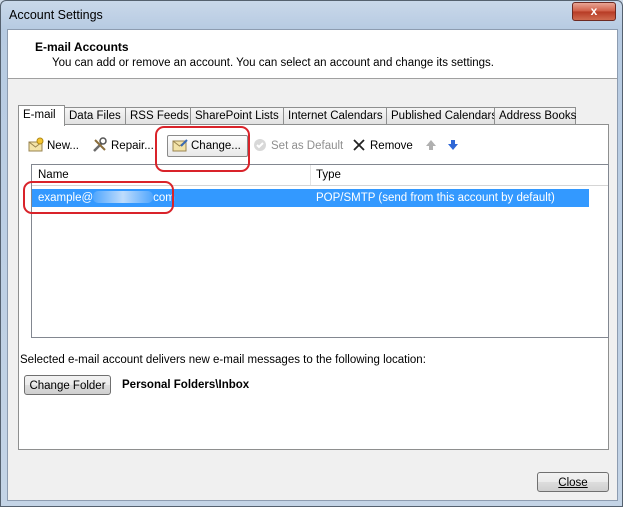 The height and width of the screenshot is (507, 623). I want to click on close-button-label: Close, so click(573, 483).